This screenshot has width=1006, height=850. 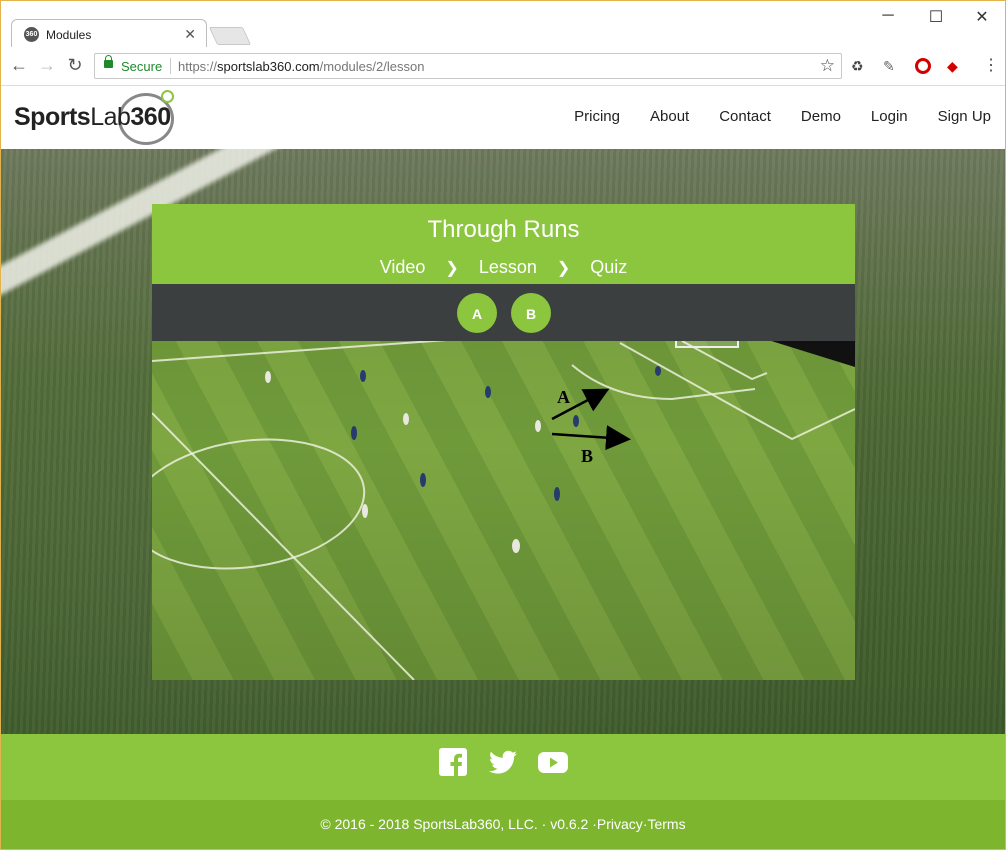 What do you see at coordinates (782, 116) in the screenshot?
I see `main-nav: Pricing About Contact Demo Login Sign Up` at bounding box center [782, 116].